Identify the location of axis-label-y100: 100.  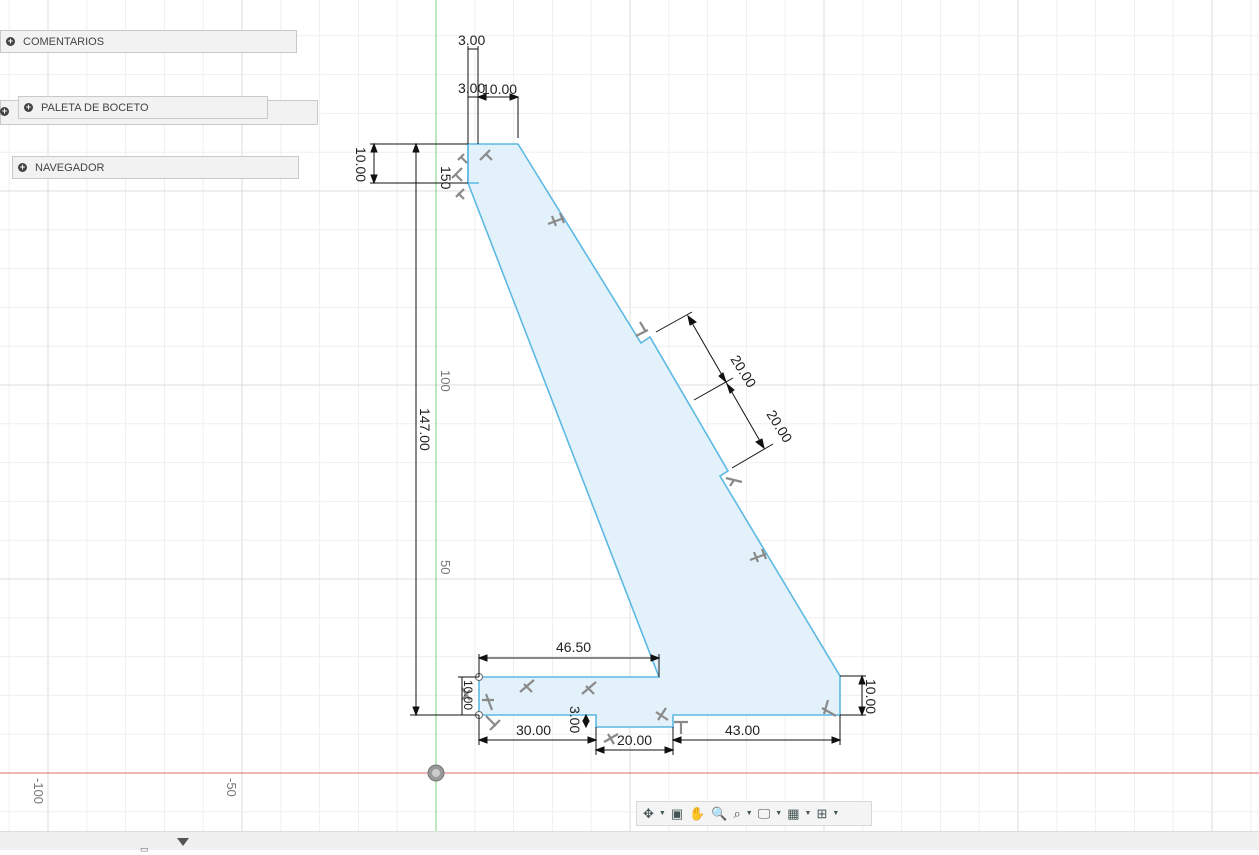
(445, 381).